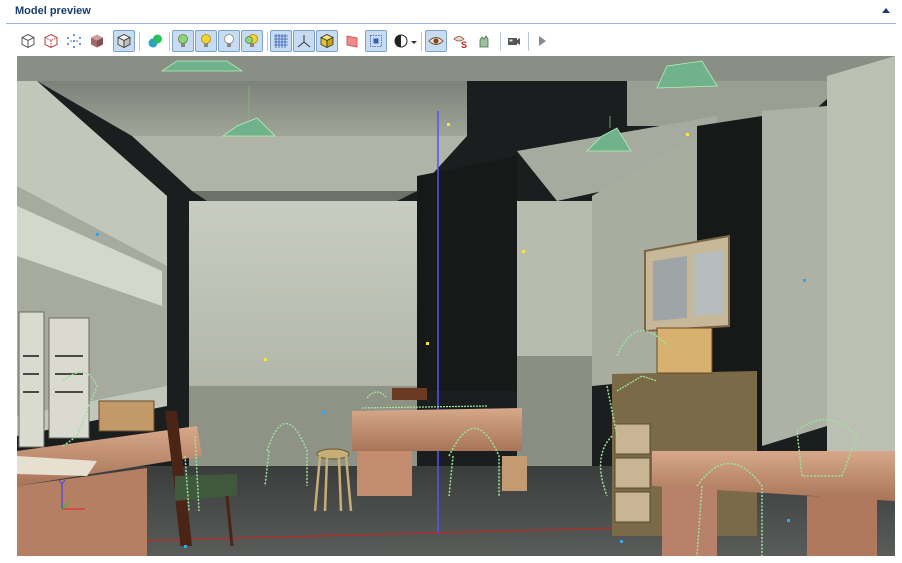 The image size is (902, 563). I want to click on bounding-box-icon, so click(327, 41).